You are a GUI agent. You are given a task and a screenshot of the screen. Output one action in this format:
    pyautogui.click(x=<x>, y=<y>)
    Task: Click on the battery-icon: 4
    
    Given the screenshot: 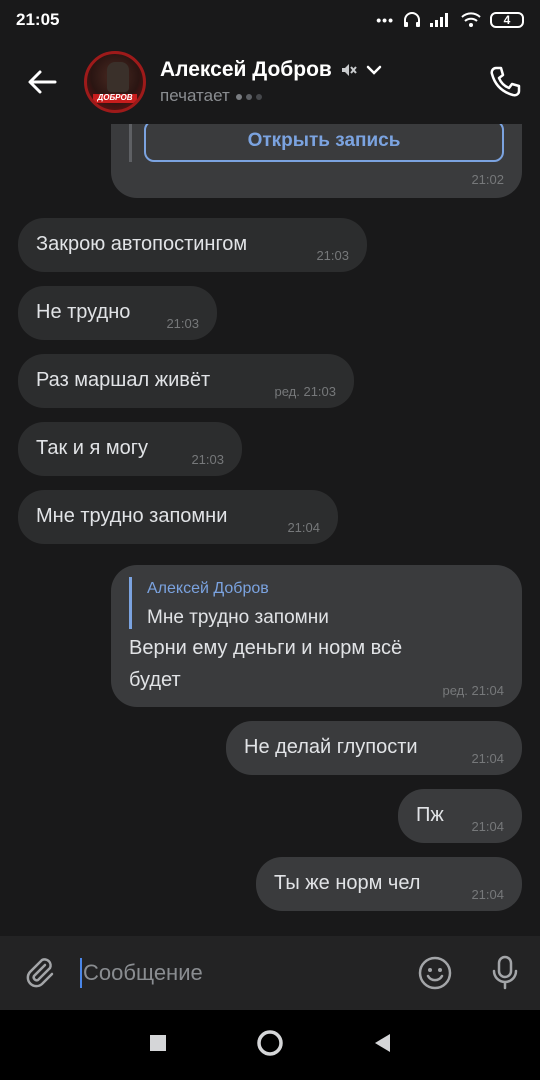 What is the action you would take?
    pyautogui.click(x=507, y=20)
    